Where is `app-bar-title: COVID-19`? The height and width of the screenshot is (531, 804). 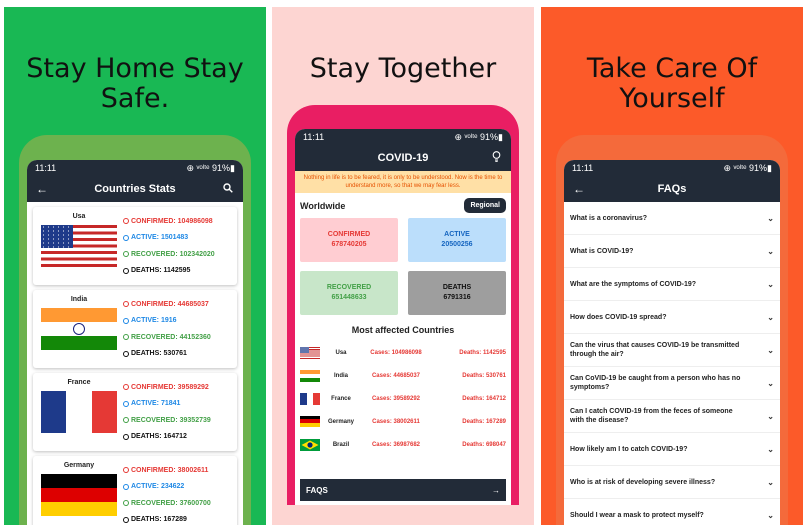
app-bar-title: COVID-19 is located at coordinates (403, 158).